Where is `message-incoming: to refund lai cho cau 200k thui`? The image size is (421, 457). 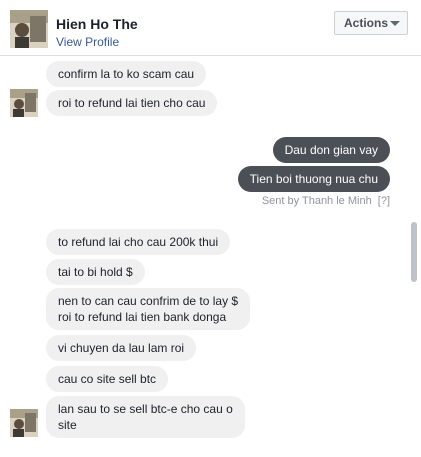 message-incoming: to refund lai cho cau 200k thui is located at coordinates (138, 242).